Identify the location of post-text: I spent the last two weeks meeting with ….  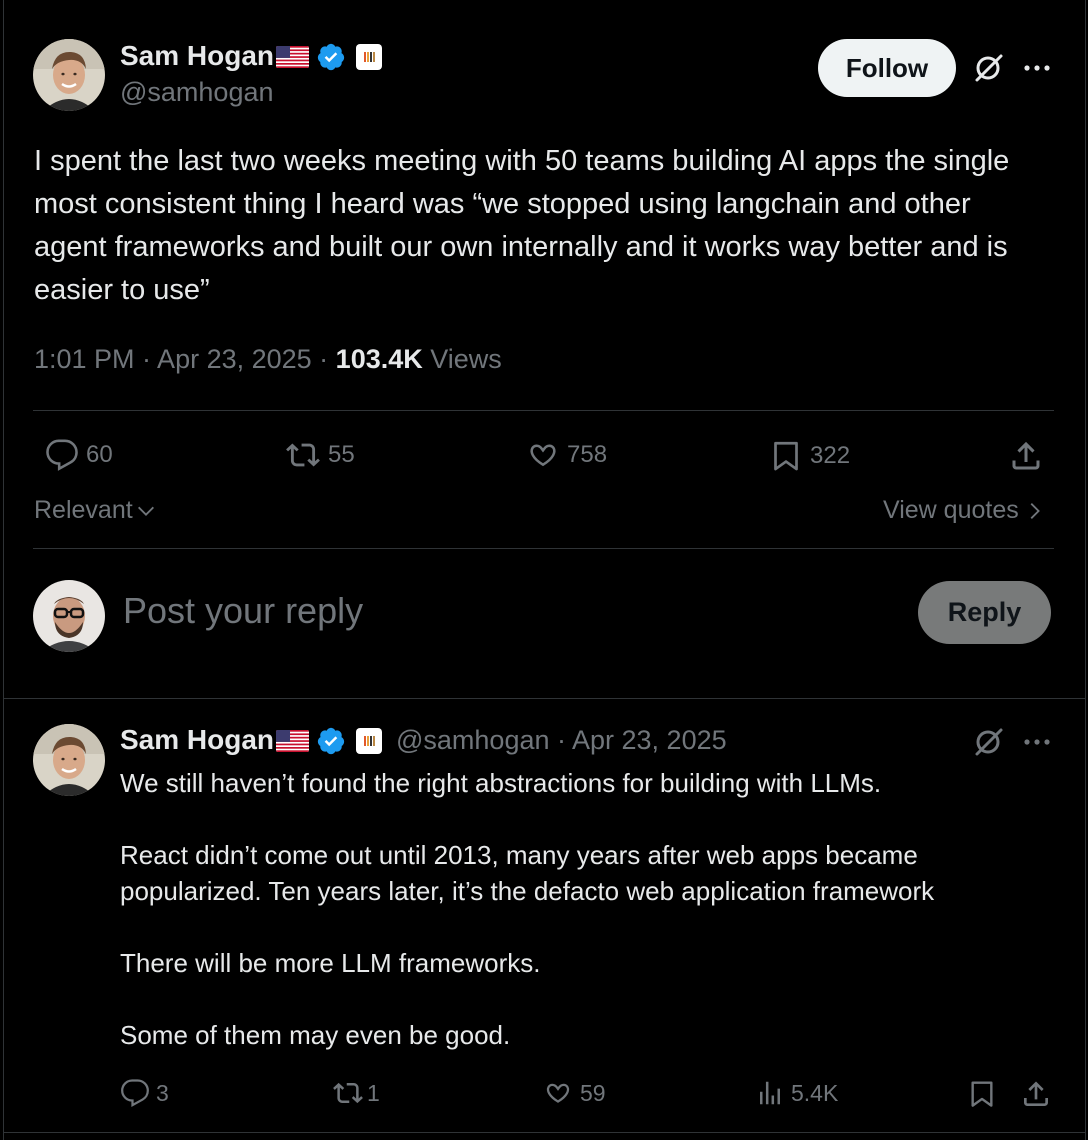
(526, 225).